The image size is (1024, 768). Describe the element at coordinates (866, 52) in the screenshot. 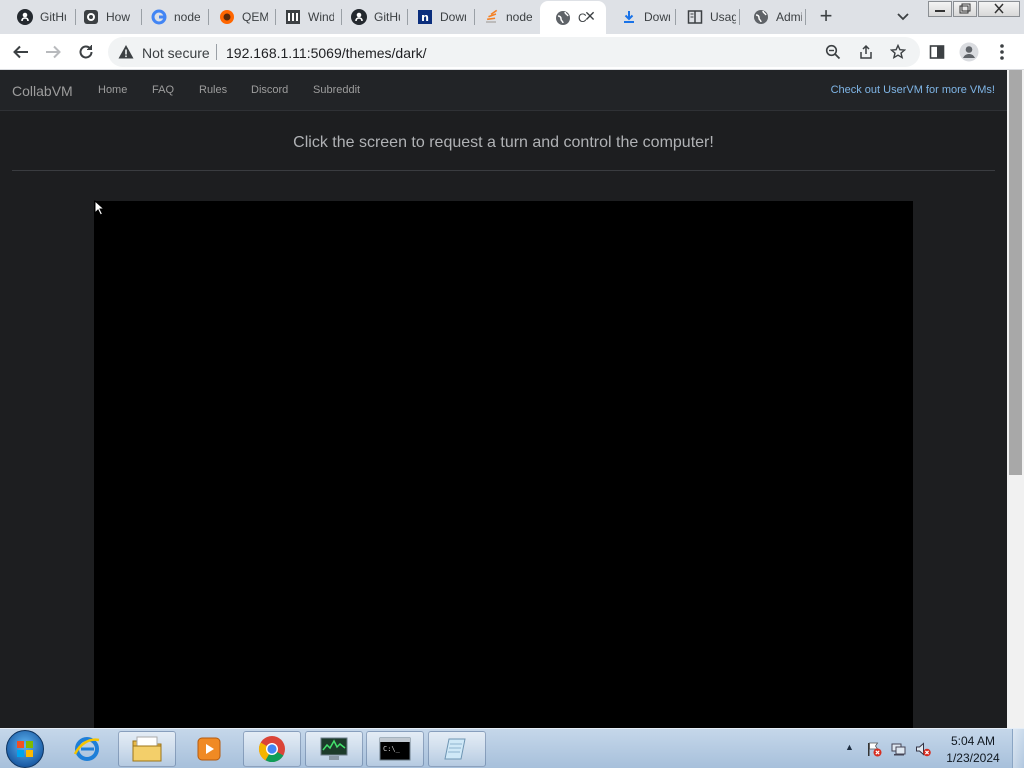

I see `share-icon` at that location.